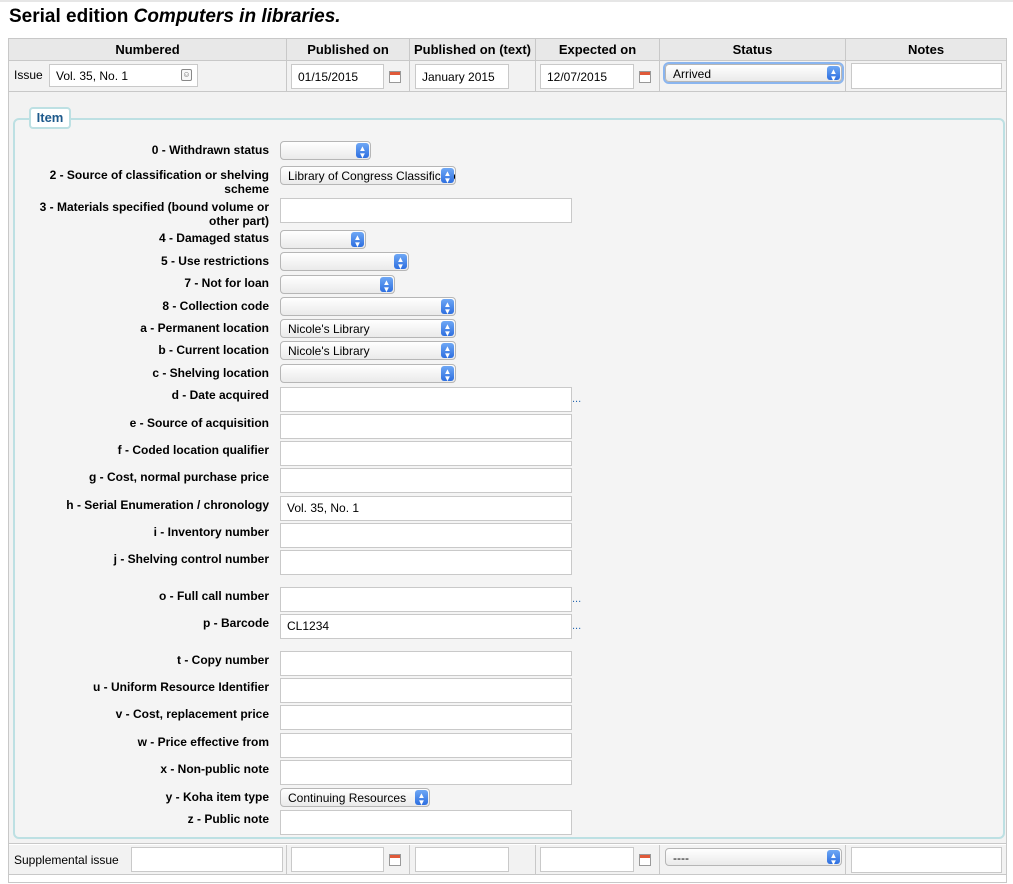 The image size is (1013, 884). What do you see at coordinates (325, 150) in the screenshot?
I see `withdrawn-select: ▲ ▼` at bounding box center [325, 150].